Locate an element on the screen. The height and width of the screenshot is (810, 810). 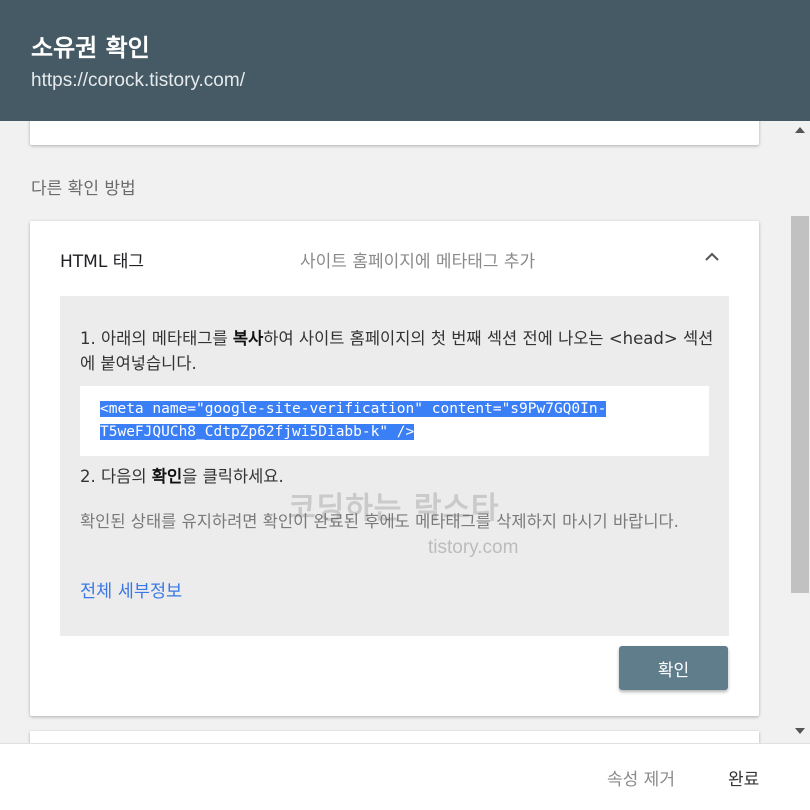
chevron-up-icon is located at coordinates (712, 257).